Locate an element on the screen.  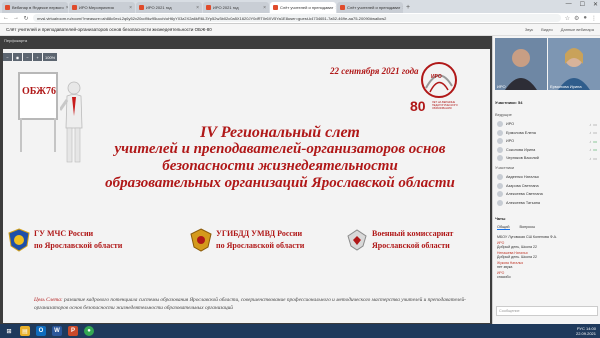
system-tray: РУС 14:00 22.09.2021 is located at coordinates (586, 331).